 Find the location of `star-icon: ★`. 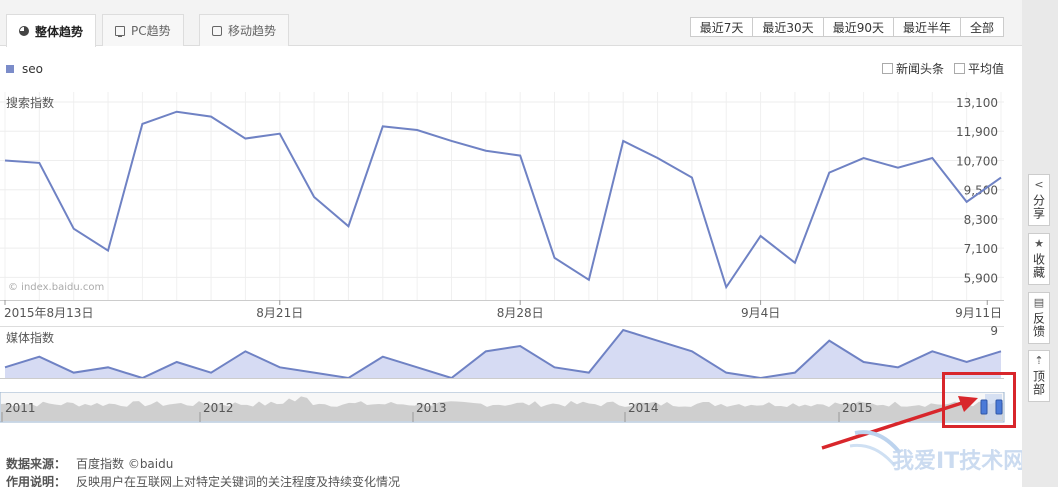

star-icon: ★ is located at coordinates (1039, 243).